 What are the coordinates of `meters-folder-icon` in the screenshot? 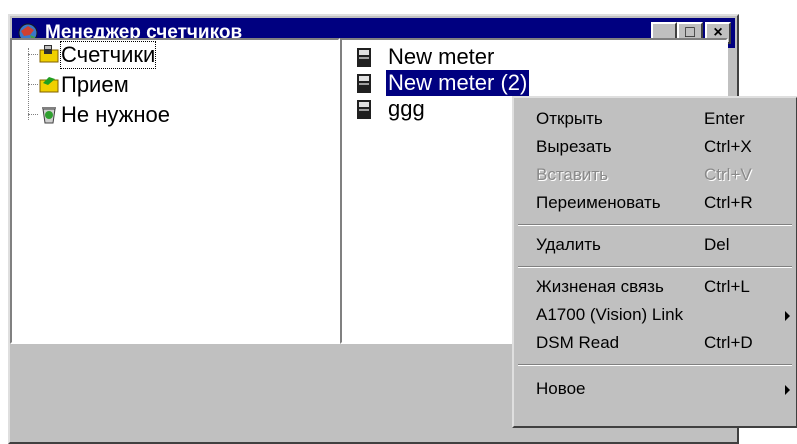 It's located at (49, 54).